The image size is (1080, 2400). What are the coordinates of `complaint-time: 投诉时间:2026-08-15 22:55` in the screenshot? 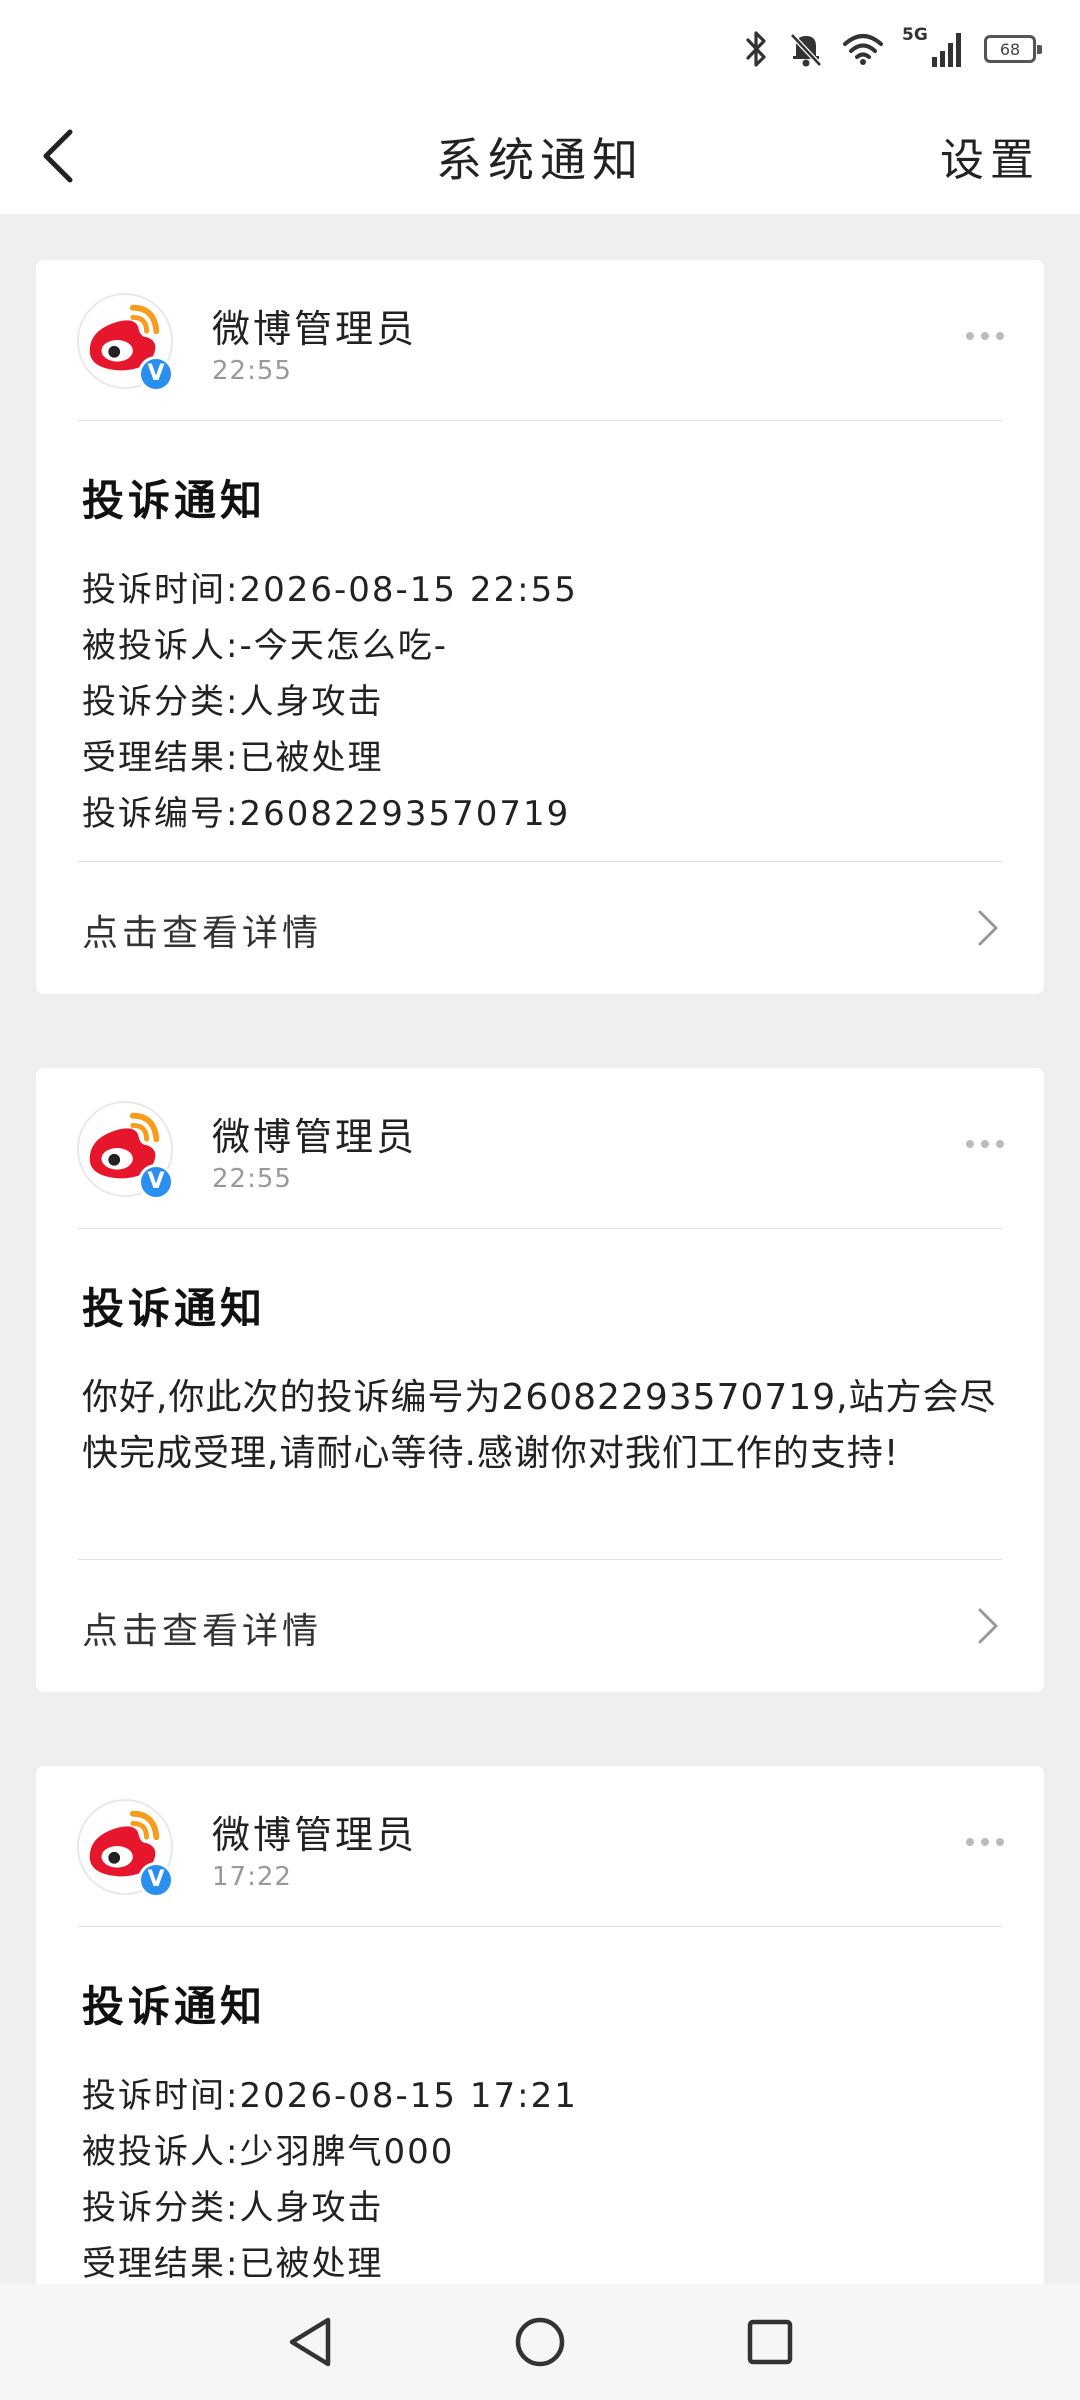 It's located at (330, 590).